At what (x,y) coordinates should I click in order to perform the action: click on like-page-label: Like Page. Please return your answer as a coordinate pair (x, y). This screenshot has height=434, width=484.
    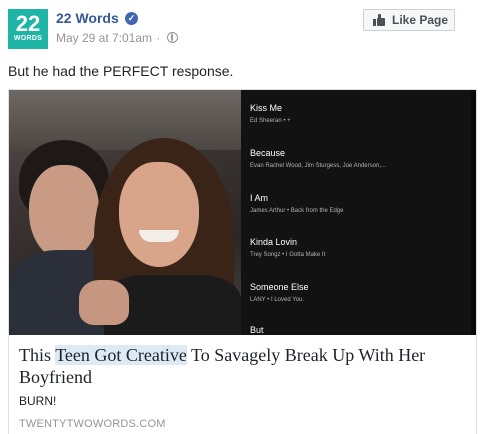
    Looking at the image, I should click on (420, 20).